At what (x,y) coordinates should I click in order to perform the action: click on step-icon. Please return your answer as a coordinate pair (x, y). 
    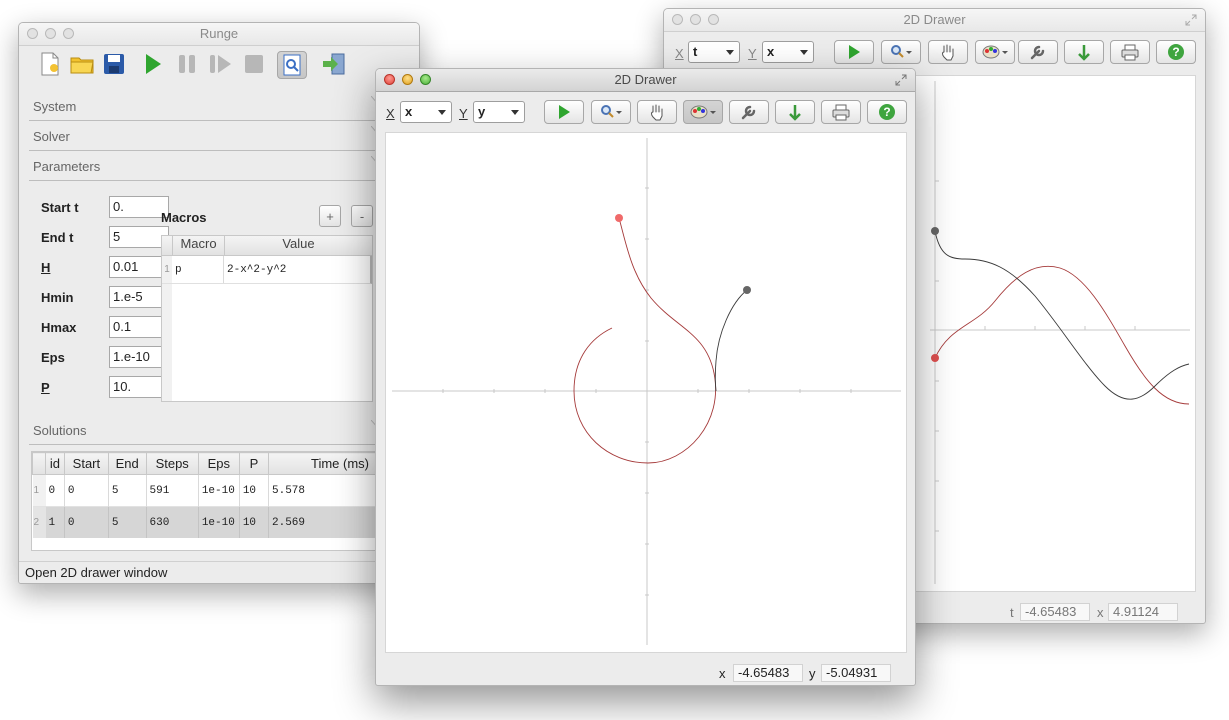
    Looking at the image, I should click on (221, 65).